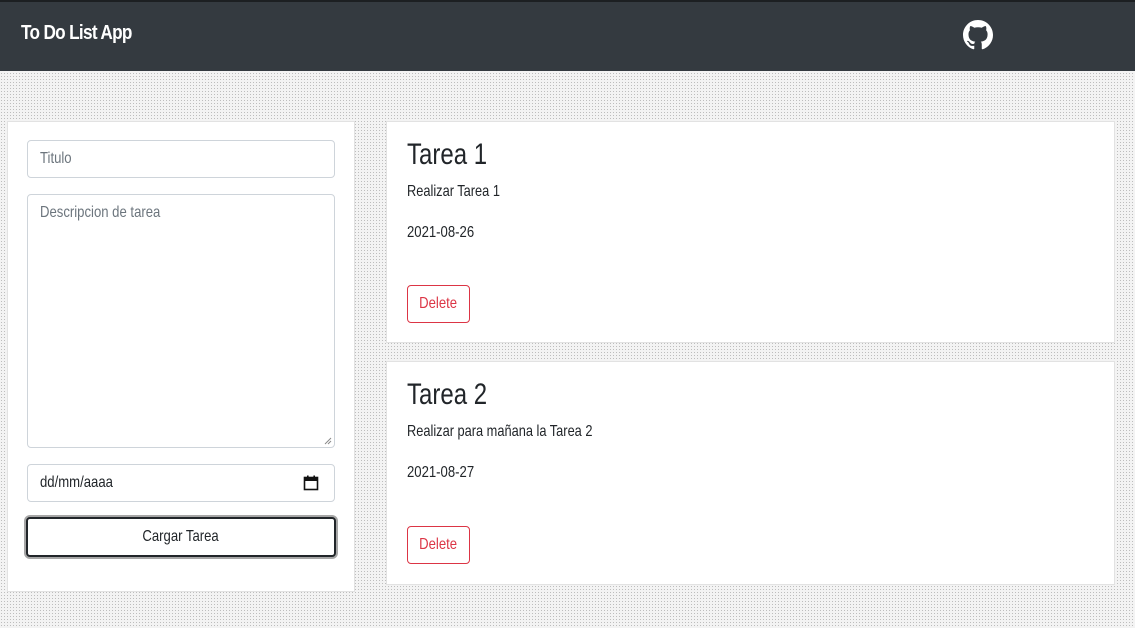 The image size is (1135, 628). Describe the element at coordinates (500, 431) in the screenshot. I see `task-description: Realizar para mañana la Tarea 2` at that location.